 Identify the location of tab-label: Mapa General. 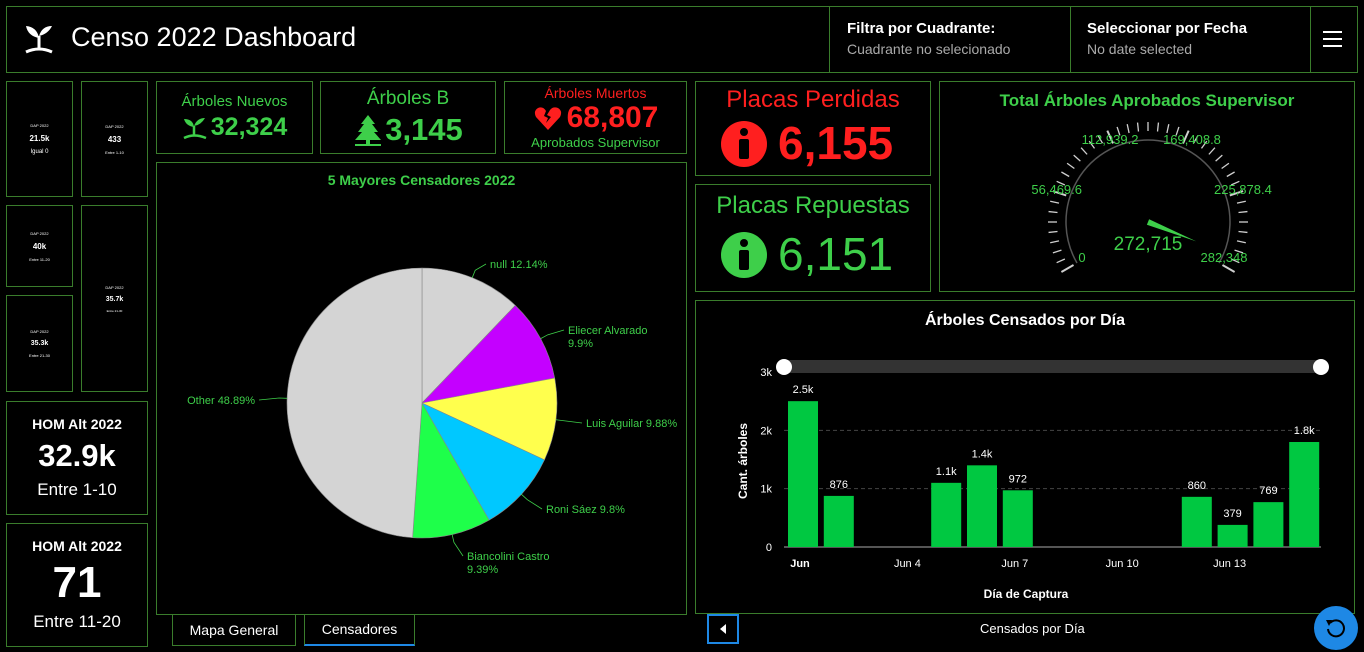
(234, 629).